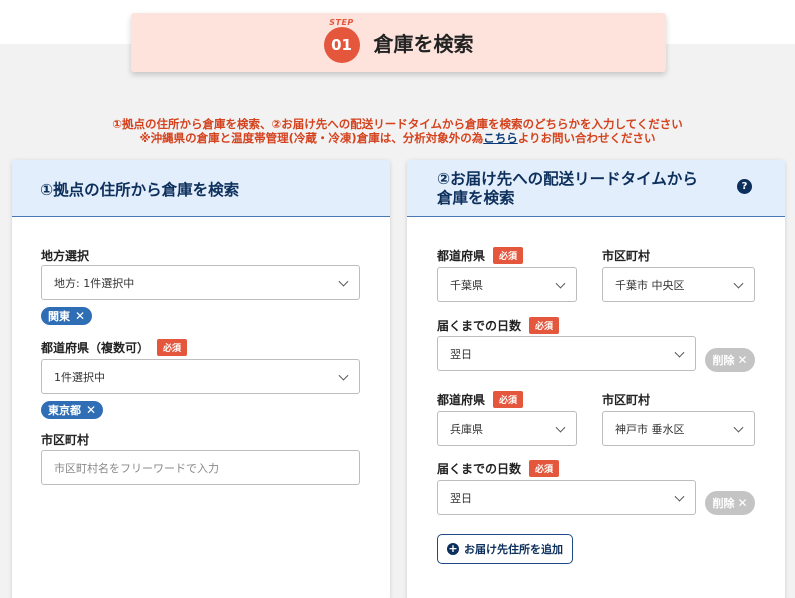 Image resolution: width=795 pixels, height=598 pixels. Describe the element at coordinates (453, 548) in the screenshot. I see `plus-circle-icon: +` at that location.